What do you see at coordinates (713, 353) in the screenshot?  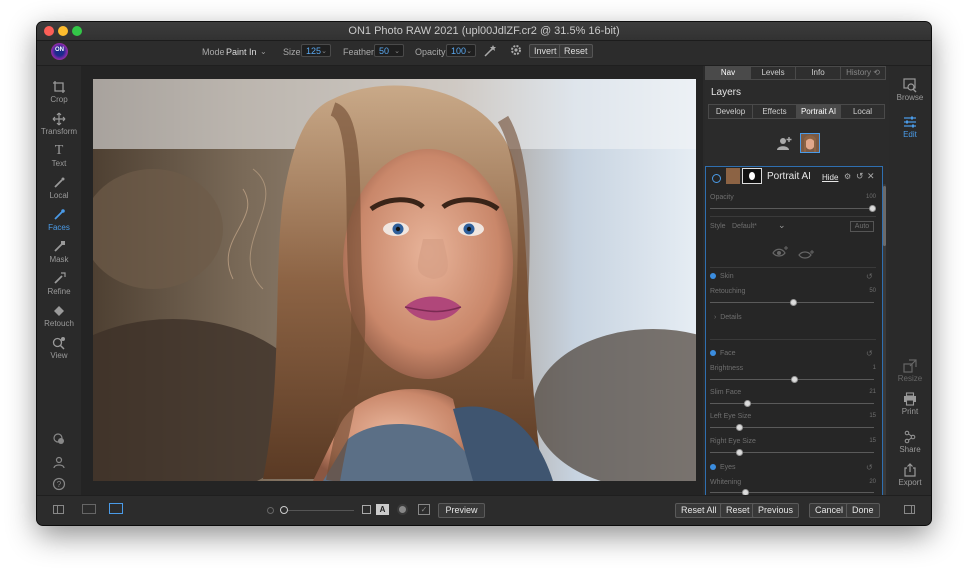 I see `face-toggle` at bounding box center [713, 353].